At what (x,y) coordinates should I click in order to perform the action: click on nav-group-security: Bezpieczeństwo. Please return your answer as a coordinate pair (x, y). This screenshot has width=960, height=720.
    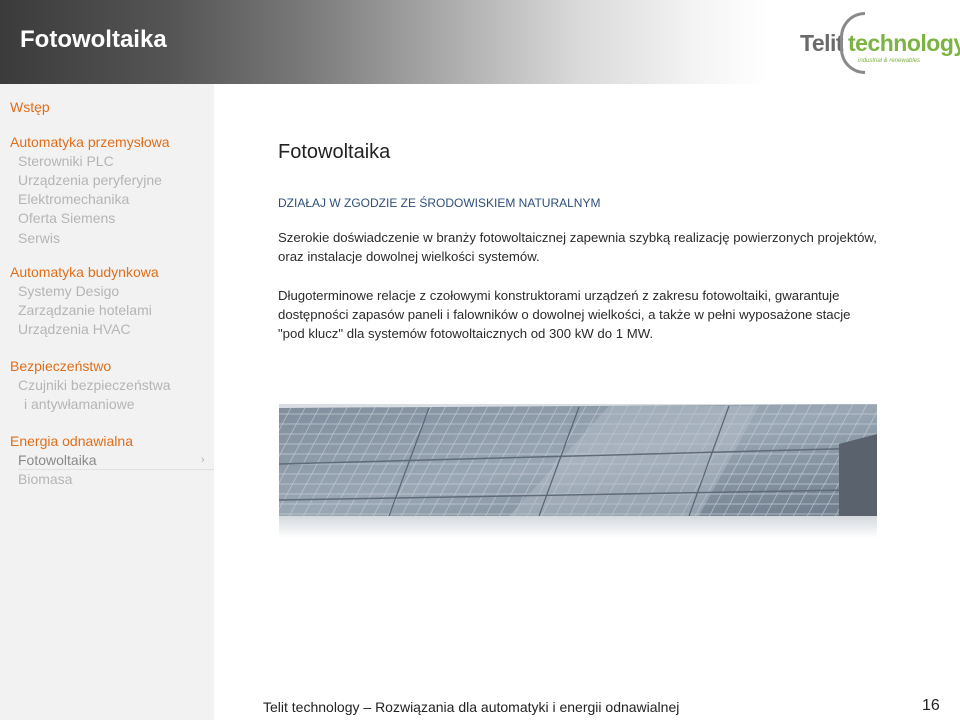
    Looking at the image, I should click on (60, 366).